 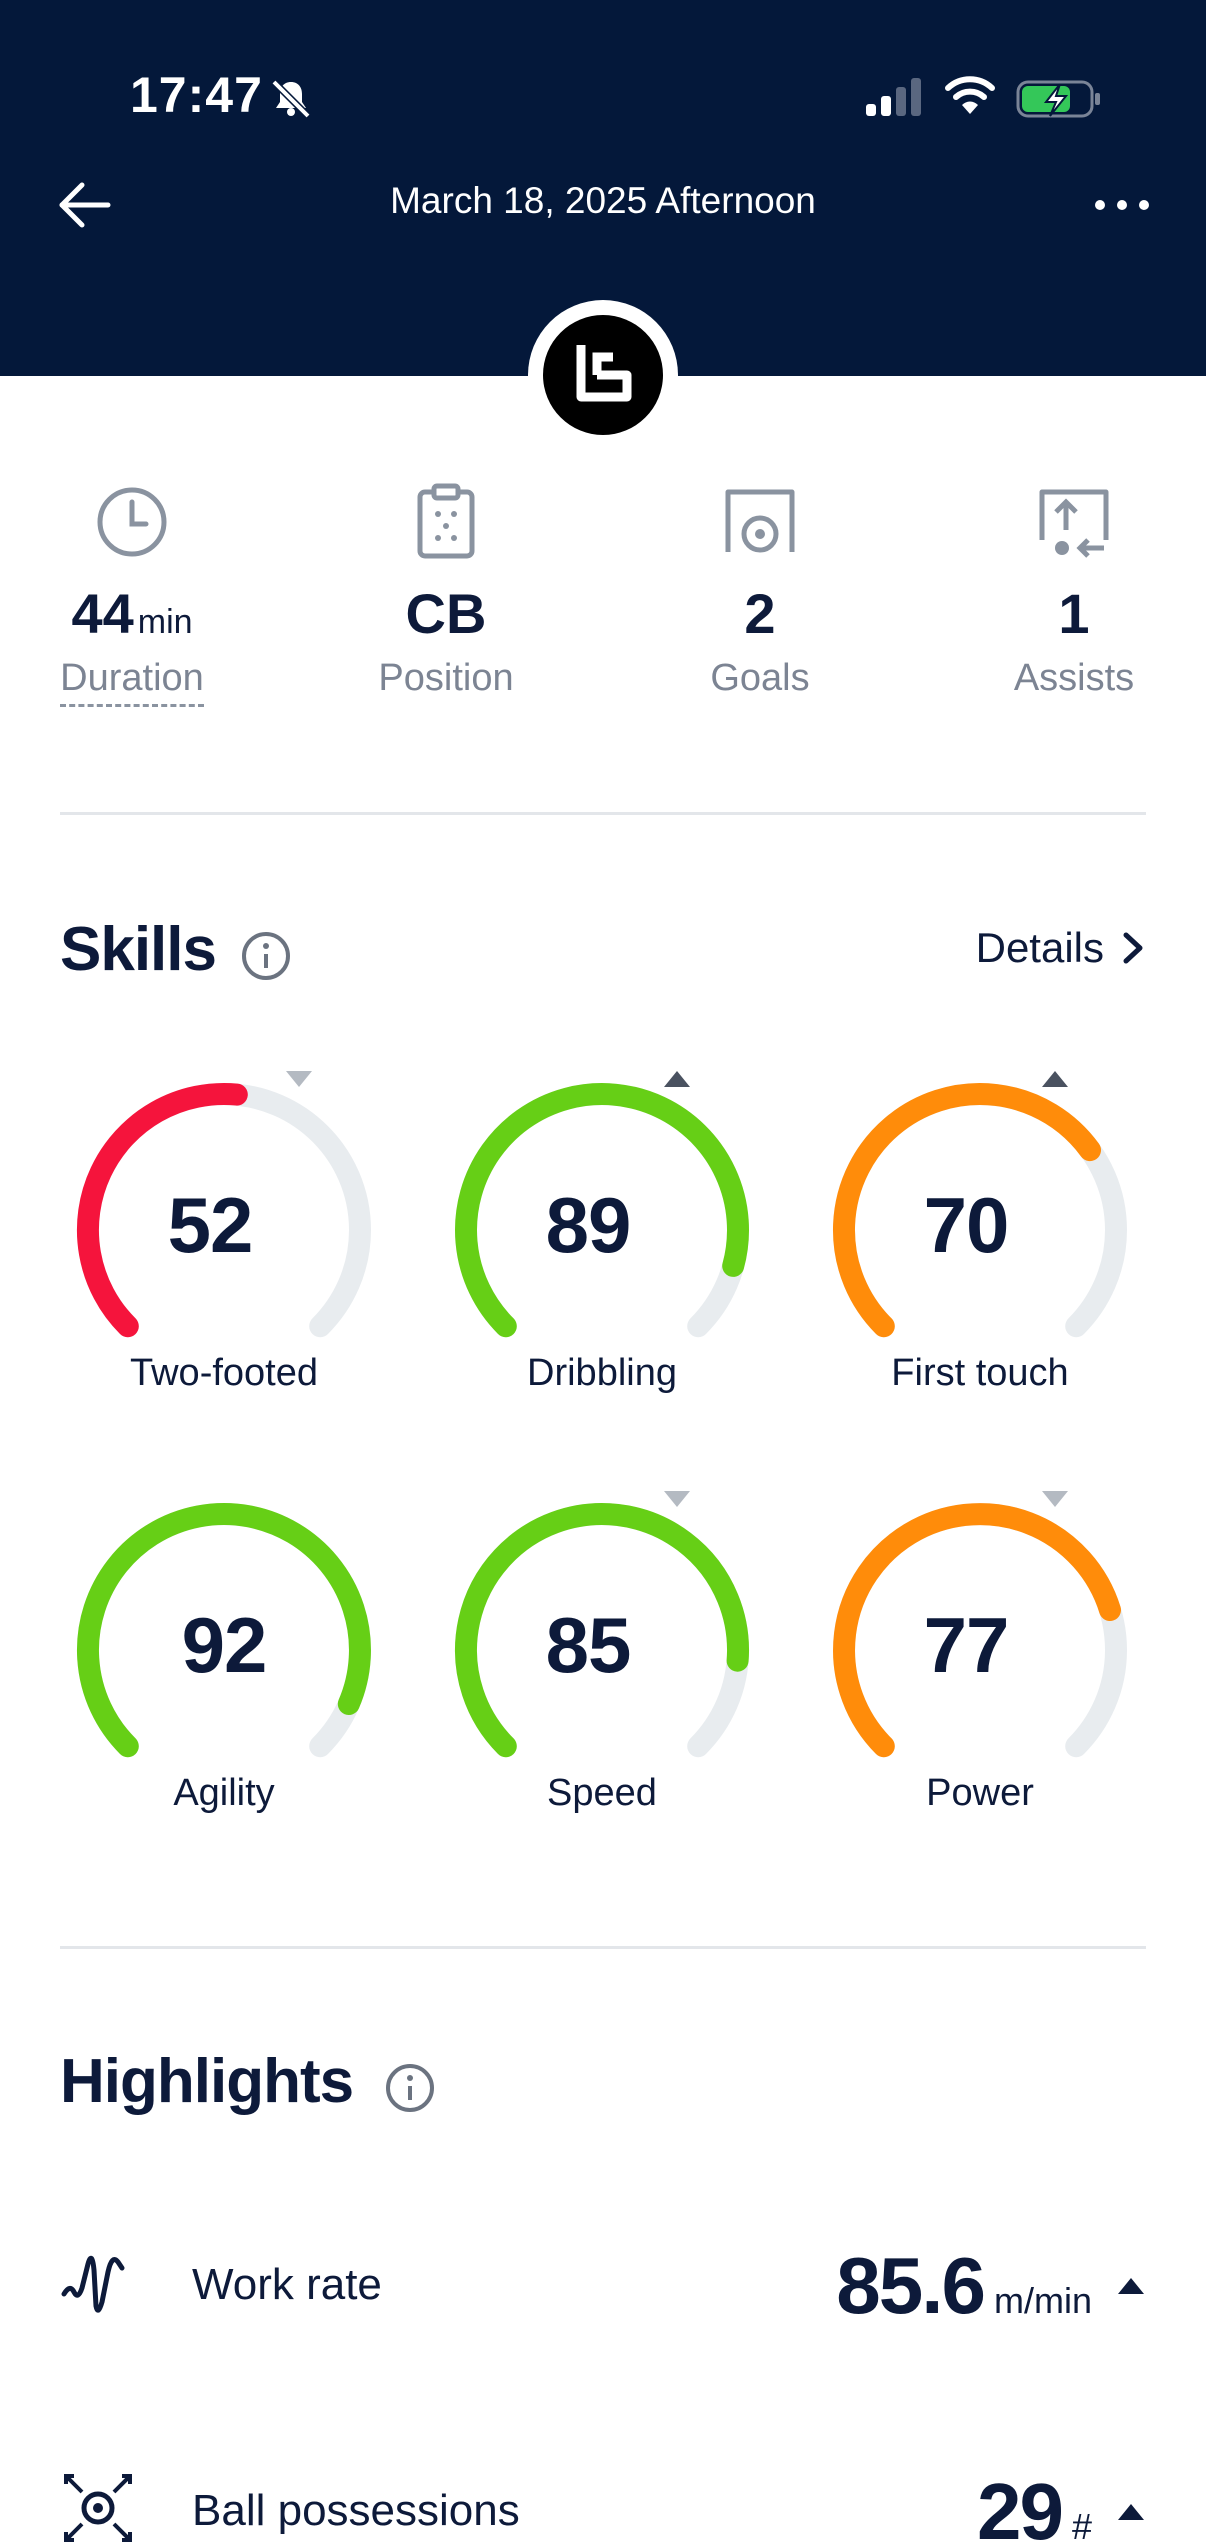 What do you see at coordinates (966, 1645) in the screenshot?
I see `skill-value: 77` at bounding box center [966, 1645].